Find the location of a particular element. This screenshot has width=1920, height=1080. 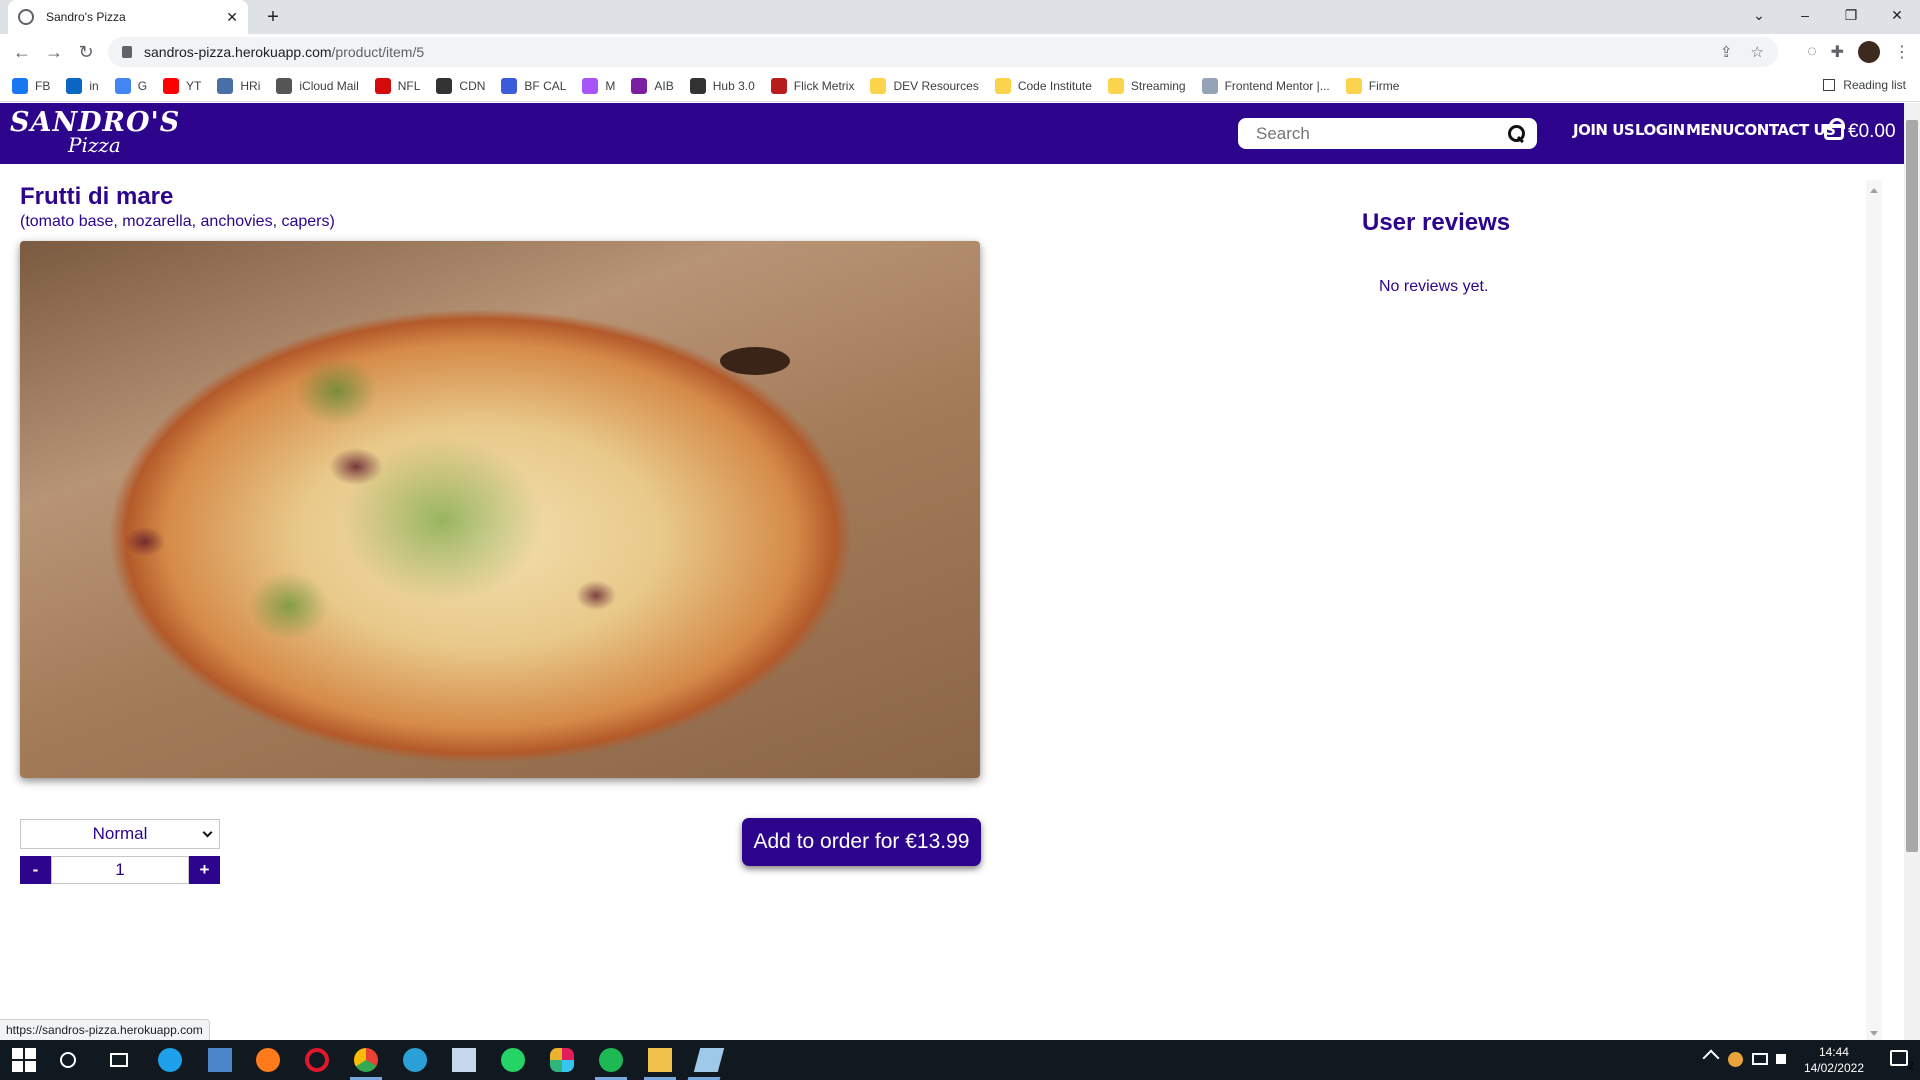

scroll-up-arrow-icon is located at coordinates (1874, 190).